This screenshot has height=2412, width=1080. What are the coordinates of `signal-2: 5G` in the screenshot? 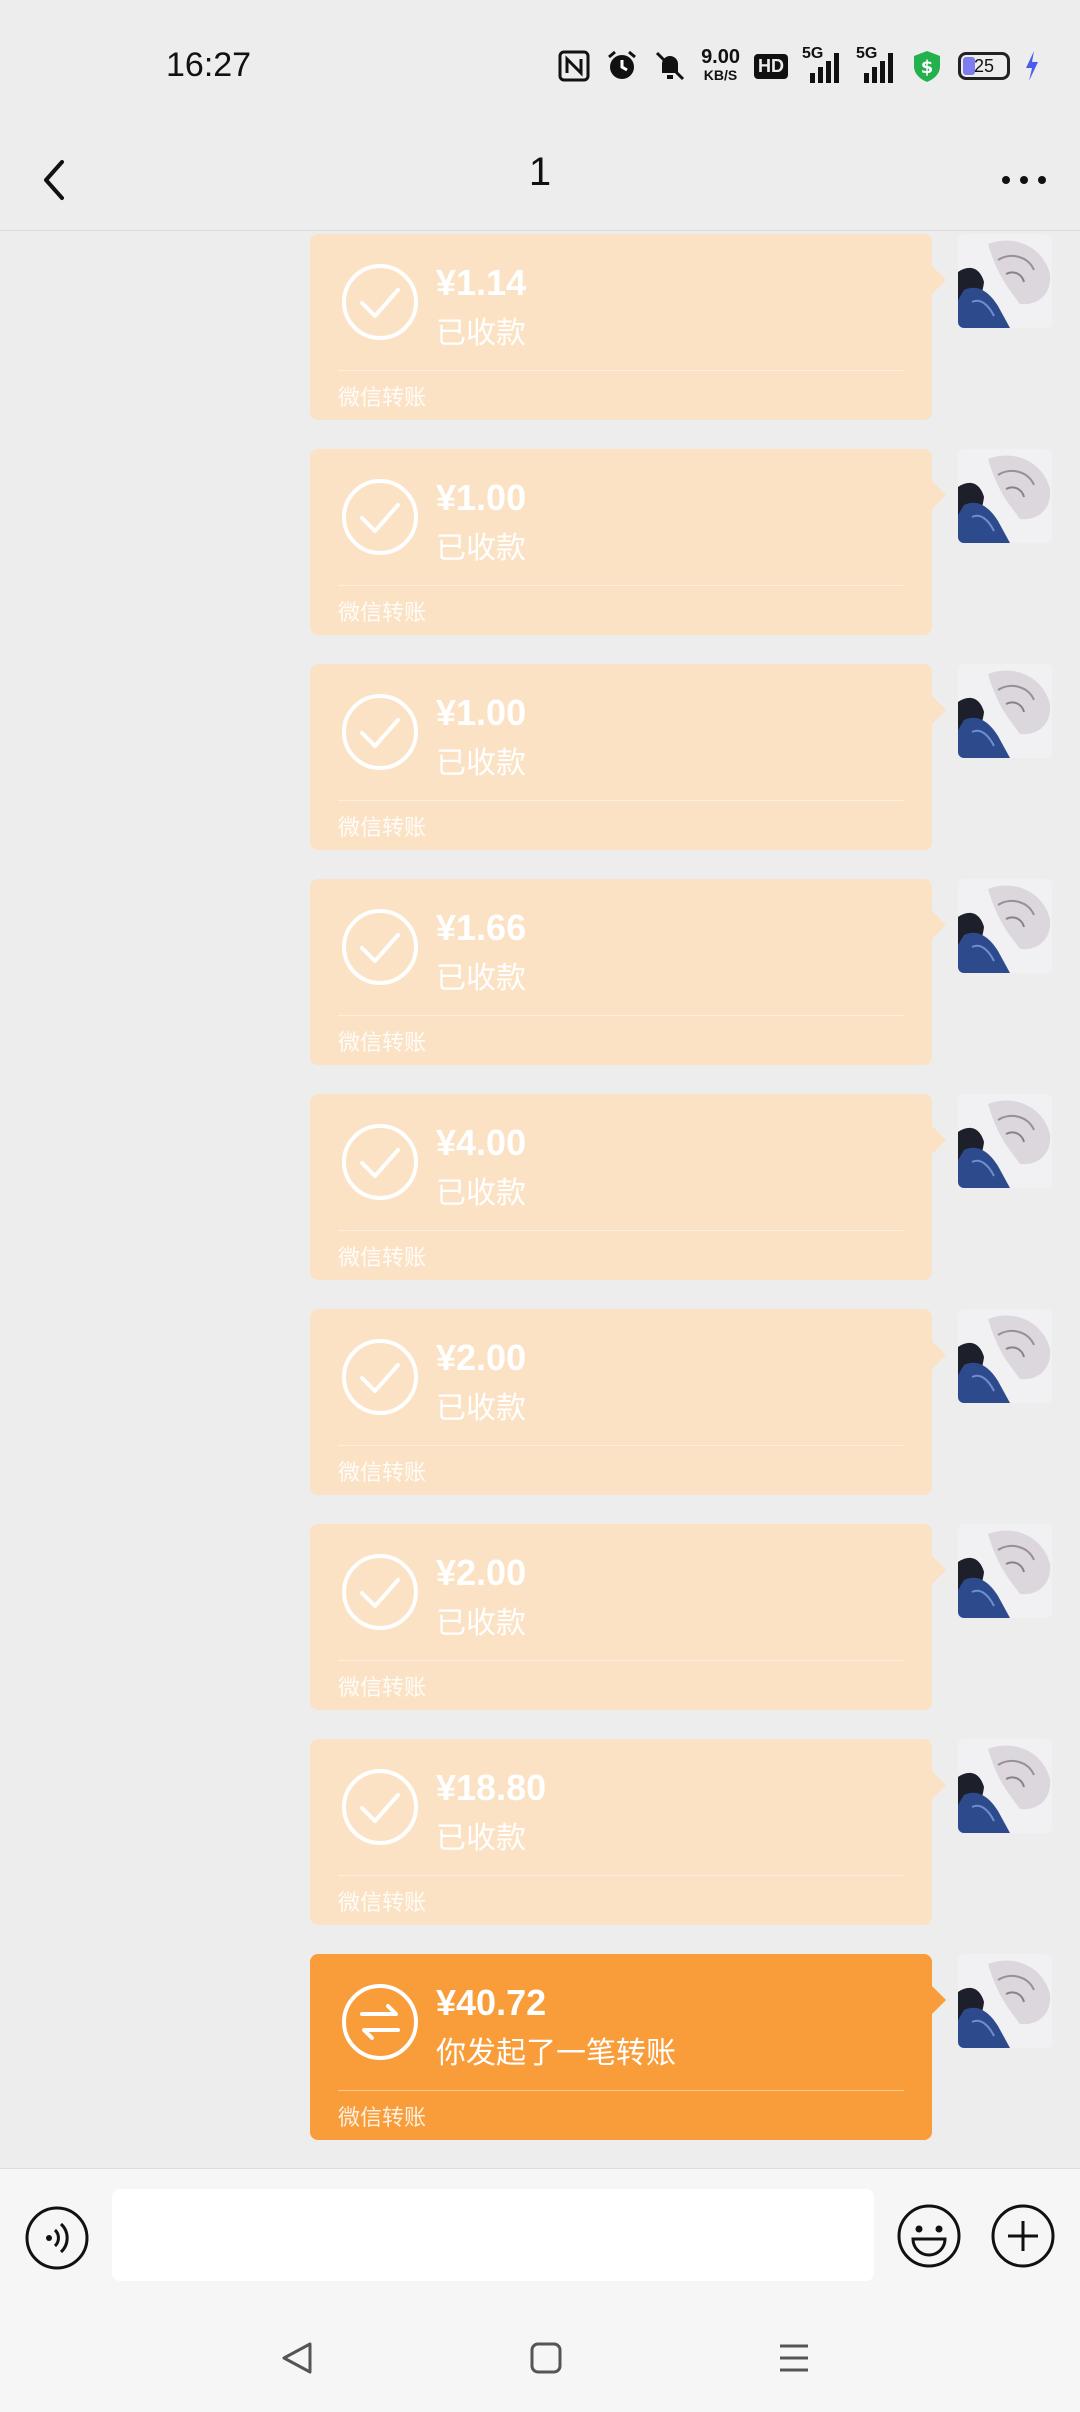 It's located at (876, 64).